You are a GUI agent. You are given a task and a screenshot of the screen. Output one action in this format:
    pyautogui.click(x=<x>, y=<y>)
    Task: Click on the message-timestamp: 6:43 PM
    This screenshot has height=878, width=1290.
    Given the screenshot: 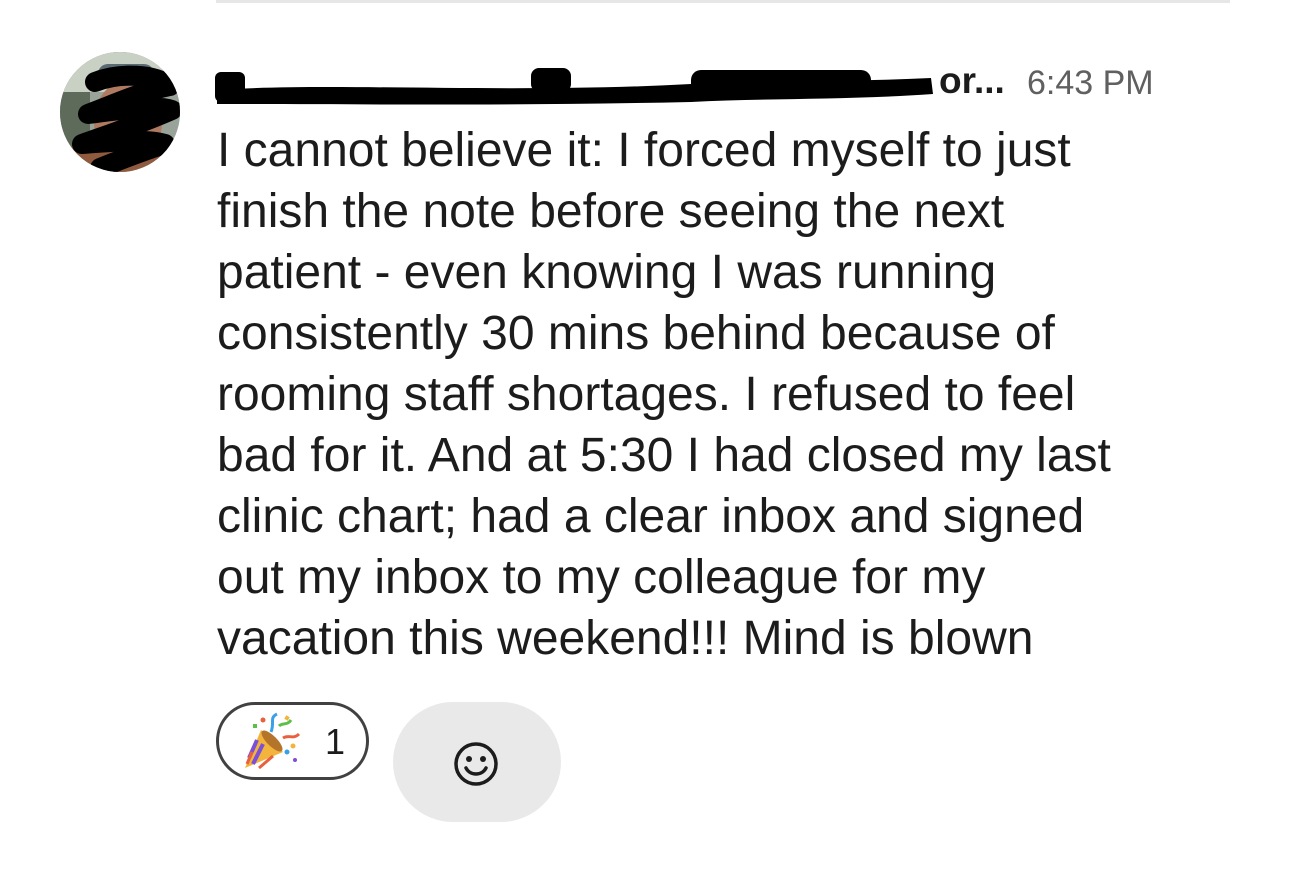 What is the action you would take?
    pyautogui.click(x=1090, y=83)
    